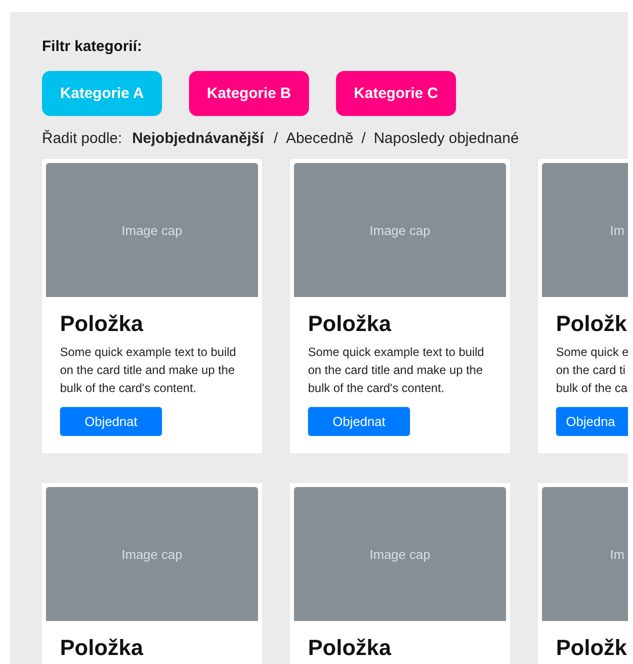 The image size is (633, 664). I want to click on filter-label: Filtr kategorií:, so click(93, 46).